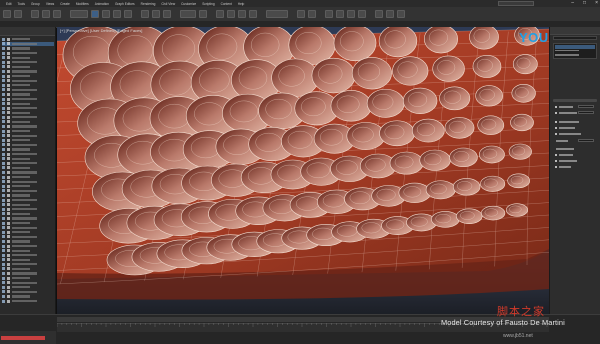  I want to click on menu-civil-view: Civil View, so click(168, 4).